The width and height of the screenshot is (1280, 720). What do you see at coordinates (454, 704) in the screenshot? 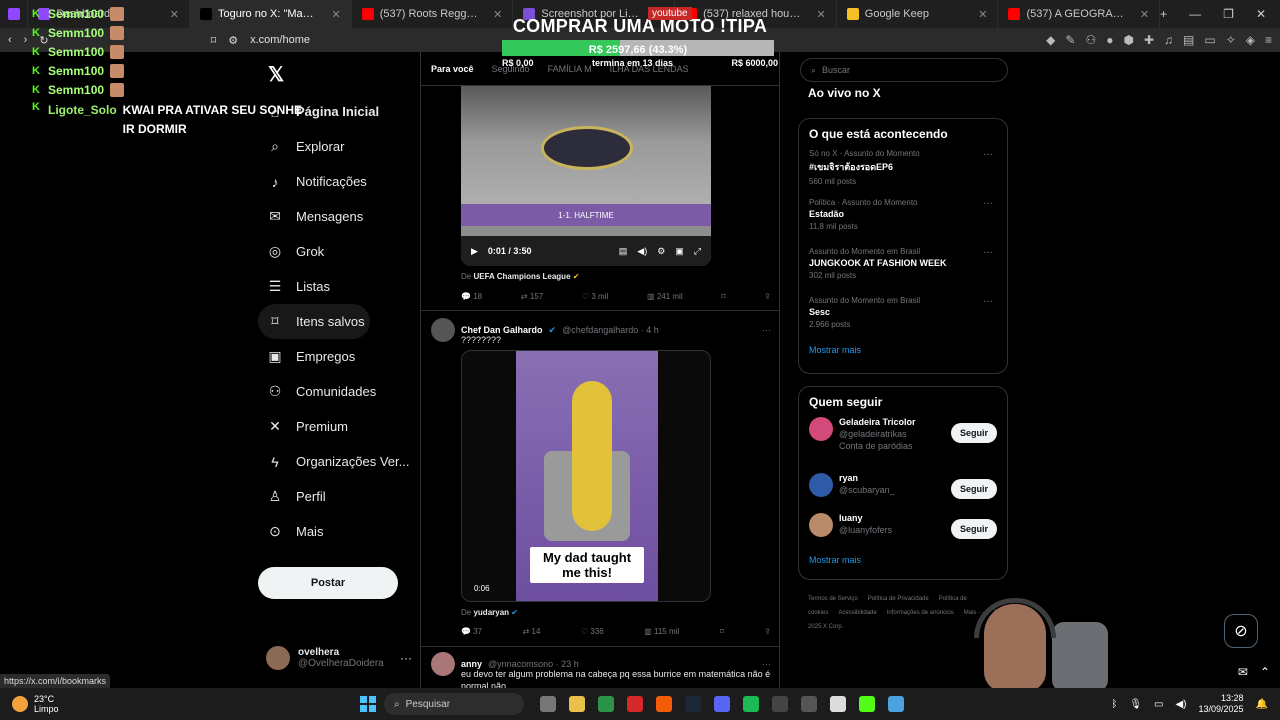
I see `taskbar-search: ⌕ Pesquisar` at bounding box center [454, 704].